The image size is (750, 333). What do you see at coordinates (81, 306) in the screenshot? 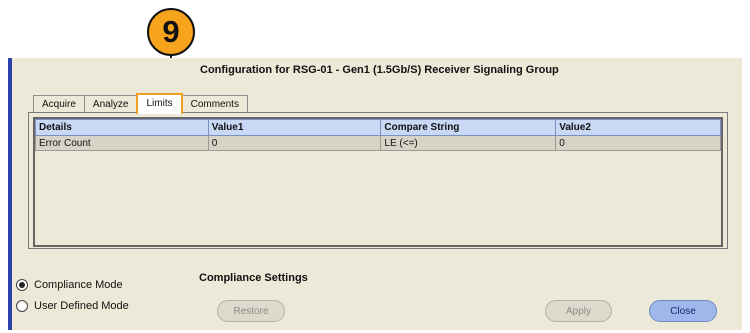
I see `user-defined-mode-label: User Defined Mode` at bounding box center [81, 306].